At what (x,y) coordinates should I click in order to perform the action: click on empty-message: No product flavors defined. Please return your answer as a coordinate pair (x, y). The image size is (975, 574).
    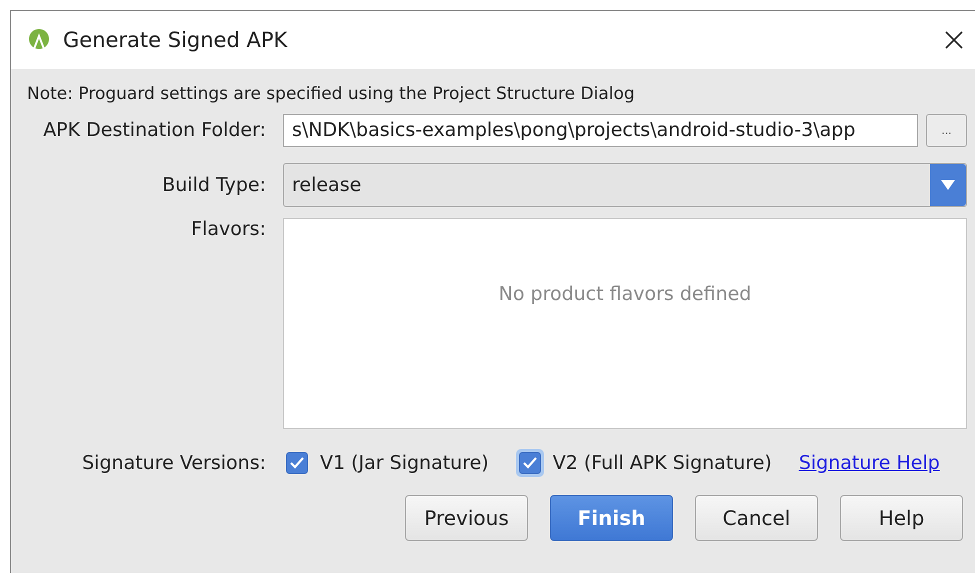
    Looking at the image, I should click on (625, 293).